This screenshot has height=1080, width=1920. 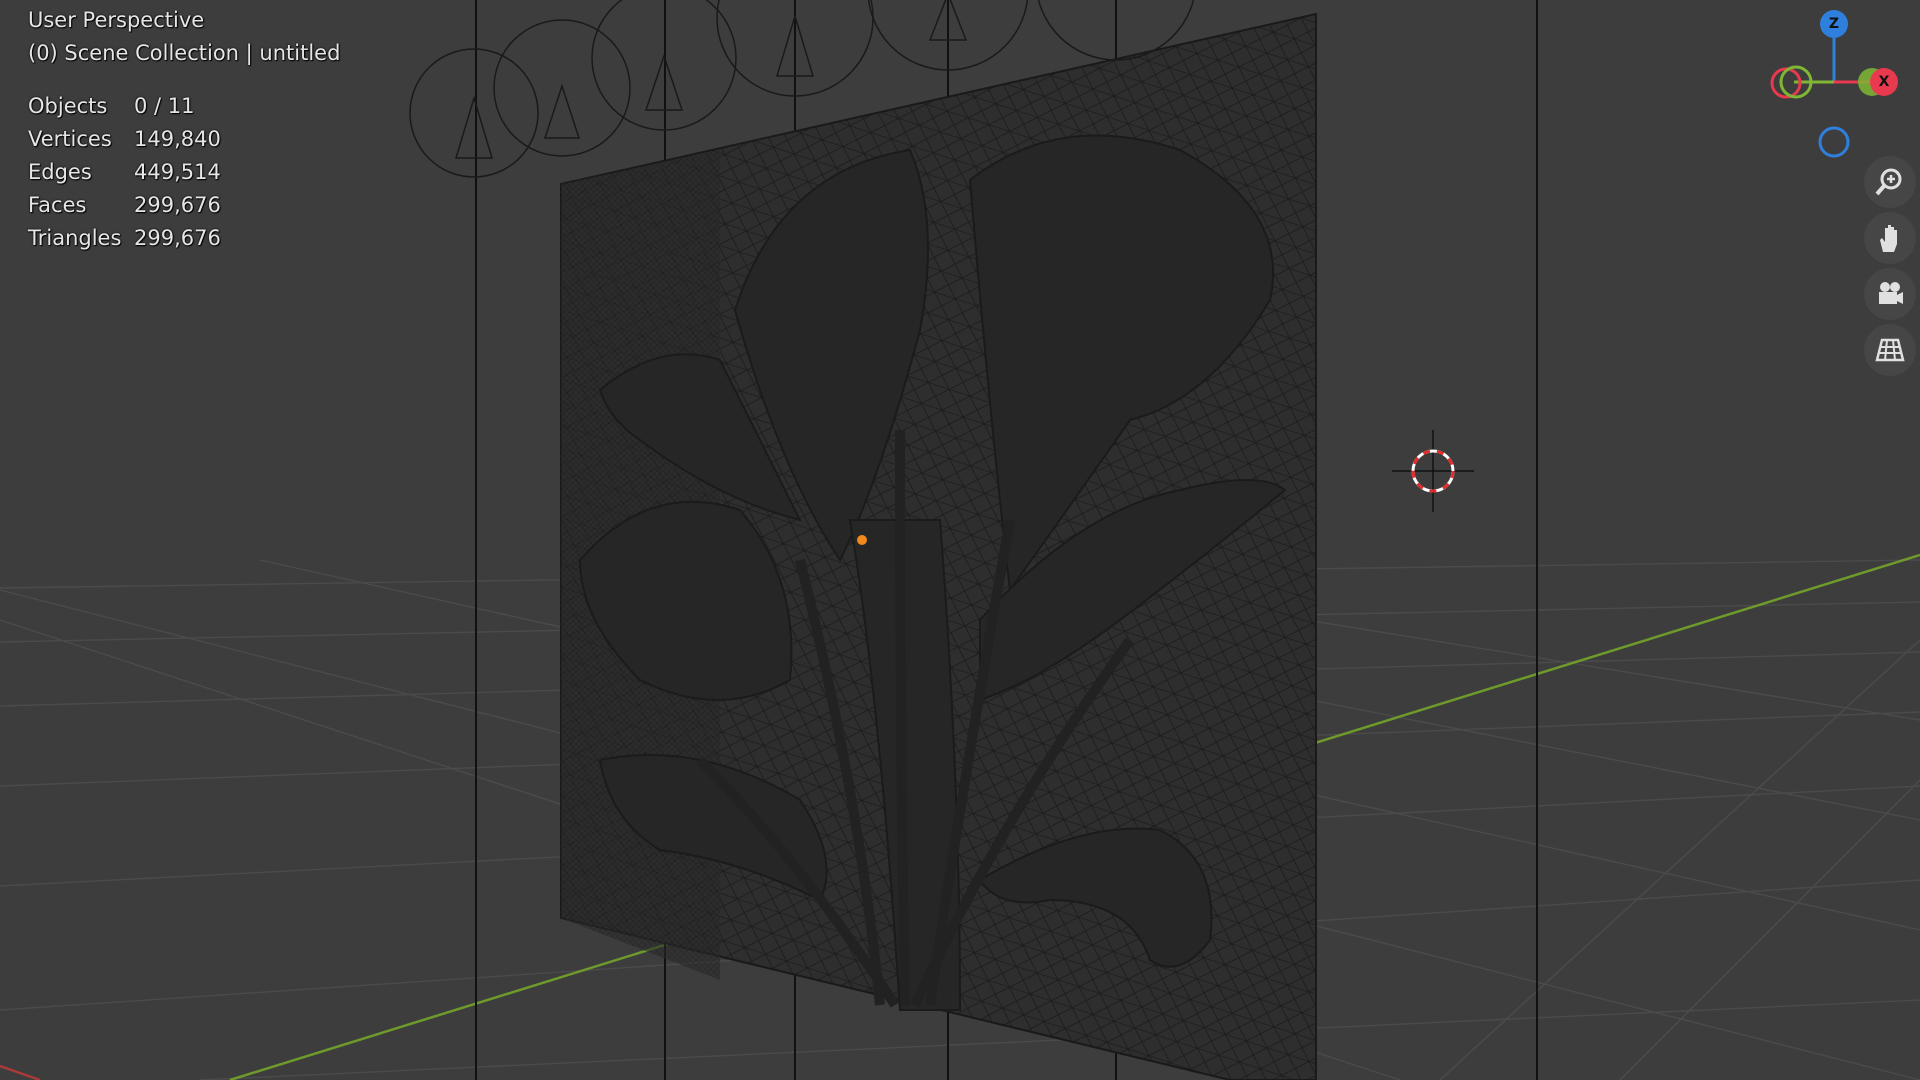 What do you see at coordinates (124, 238) in the screenshot?
I see `stat-row-triangles: Triangles 299,676` at bounding box center [124, 238].